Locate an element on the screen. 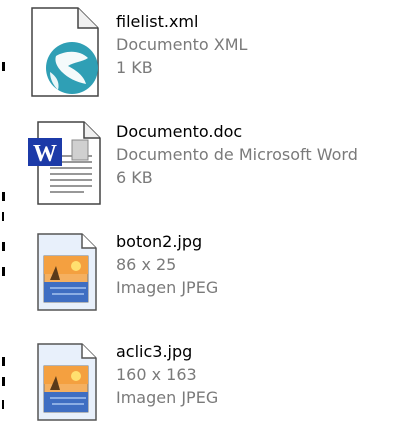  file-size: 1 KB is located at coordinates (134, 67).